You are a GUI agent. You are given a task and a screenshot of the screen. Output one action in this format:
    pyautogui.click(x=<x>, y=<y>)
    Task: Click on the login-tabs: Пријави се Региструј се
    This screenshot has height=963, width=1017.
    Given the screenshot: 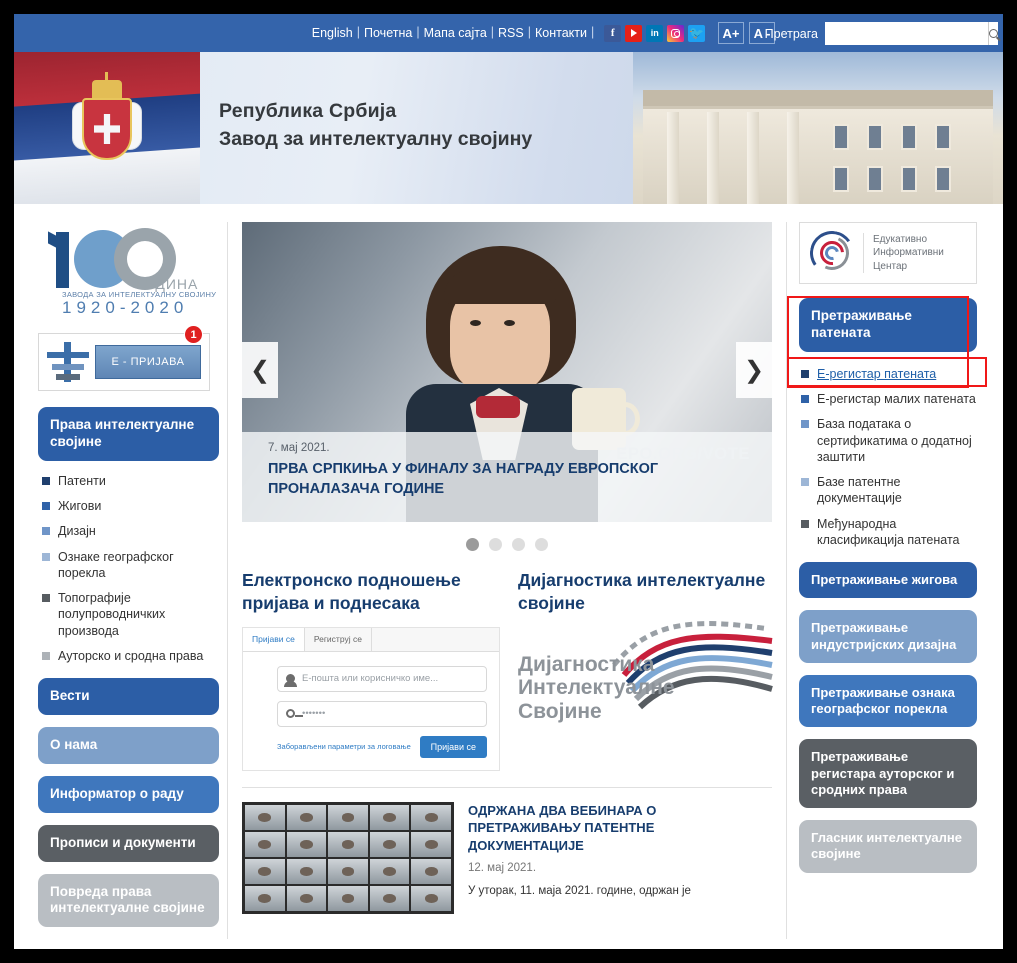 What is the action you would take?
    pyautogui.click(x=371, y=639)
    